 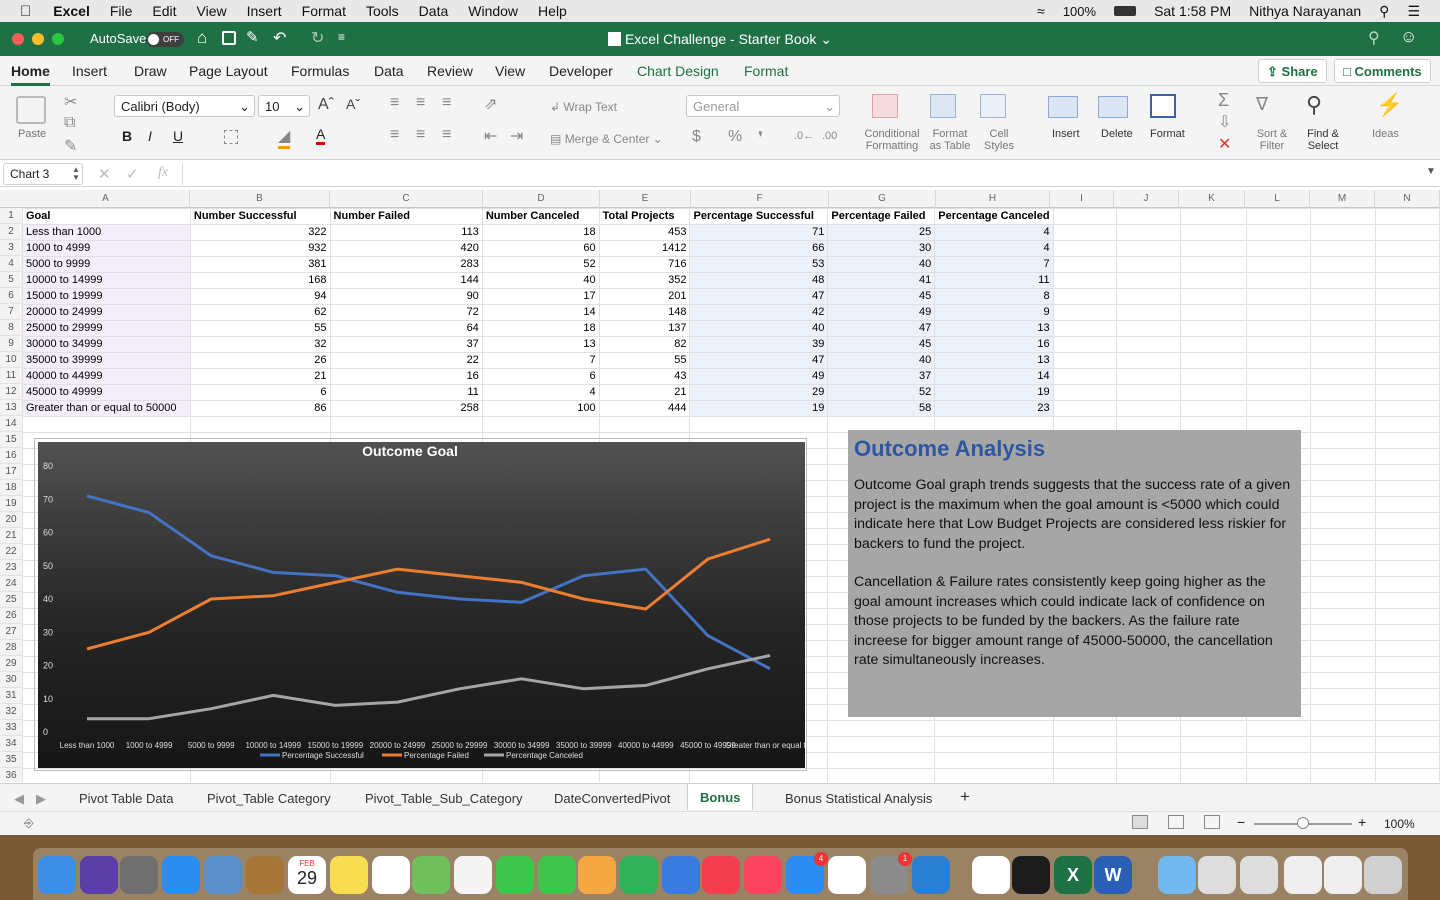 I want to click on share-button: ⇪ Share, so click(x=1292, y=71).